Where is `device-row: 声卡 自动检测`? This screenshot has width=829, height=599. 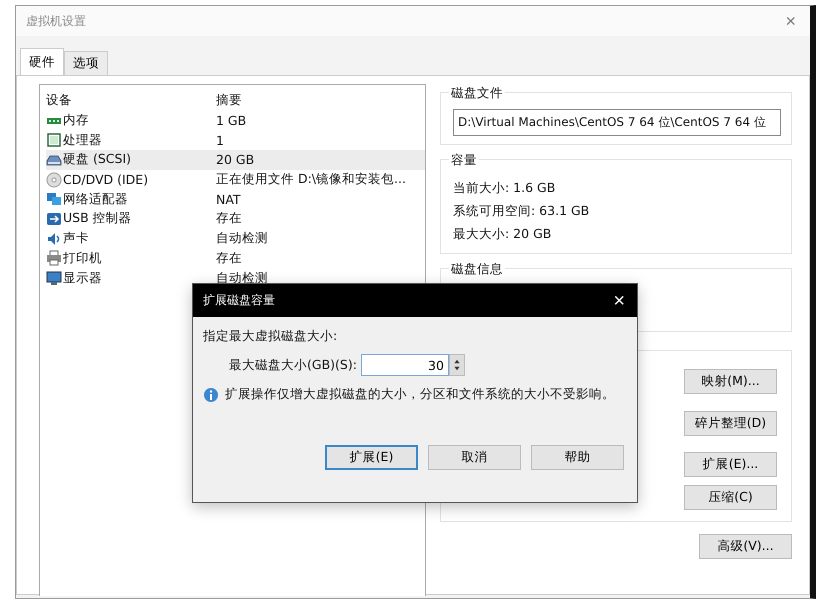
device-row: 声卡 自动检测 is located at coordinates (235, 238).